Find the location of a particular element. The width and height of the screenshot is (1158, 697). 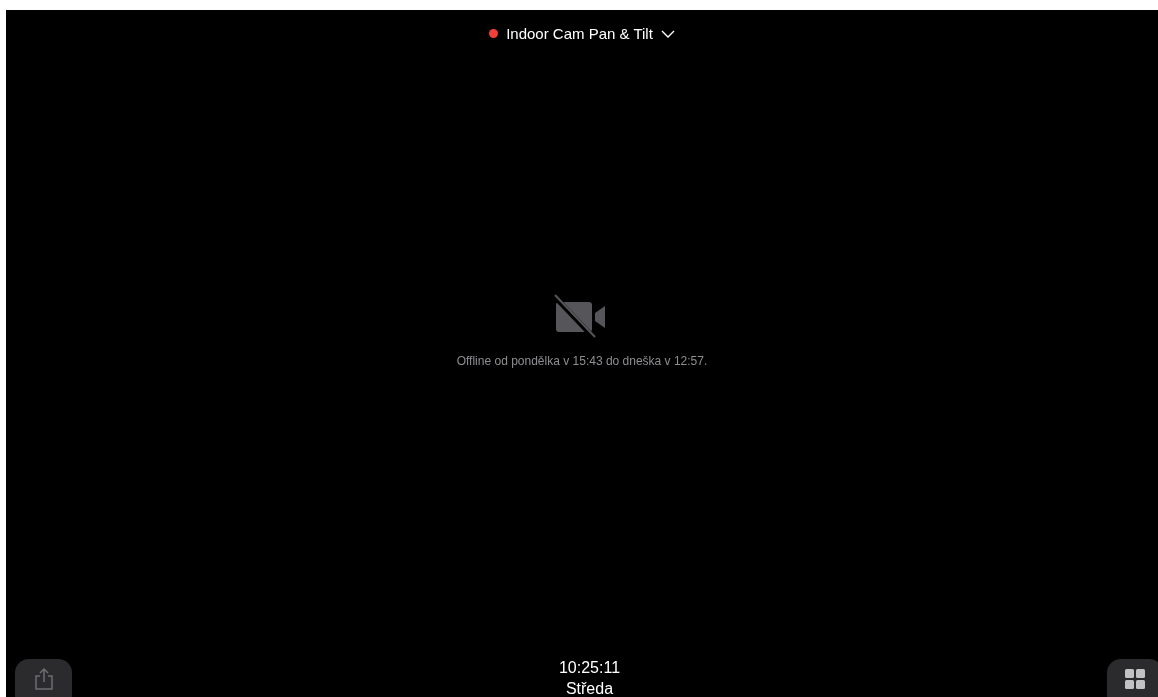

camera-selector: Indoor Cam Pan & Tilt is located at coordinates (582, 33).